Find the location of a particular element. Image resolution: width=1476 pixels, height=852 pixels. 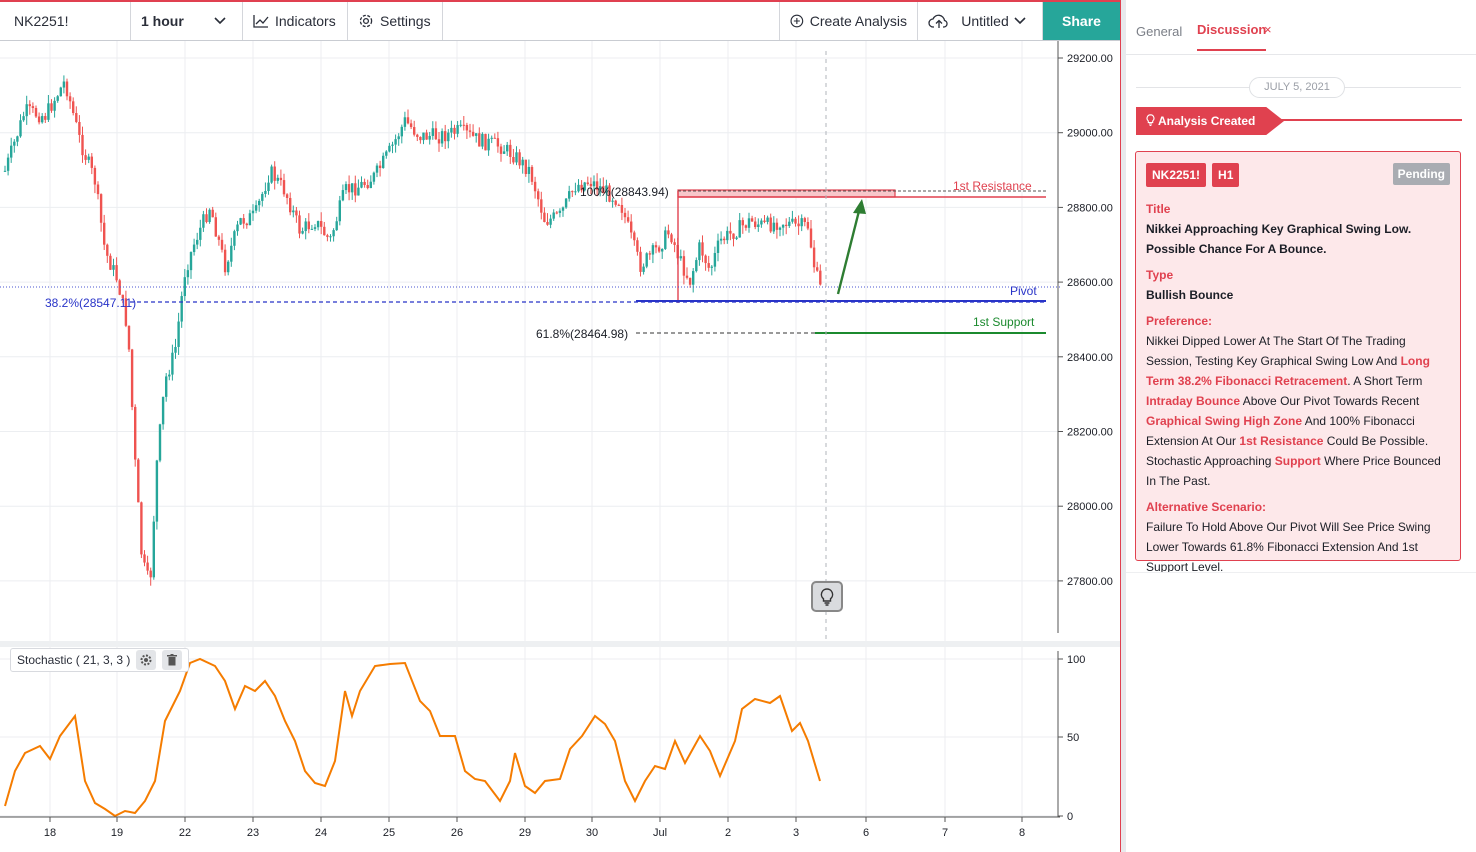

projection-arrow is located at coordinates (849, 250).